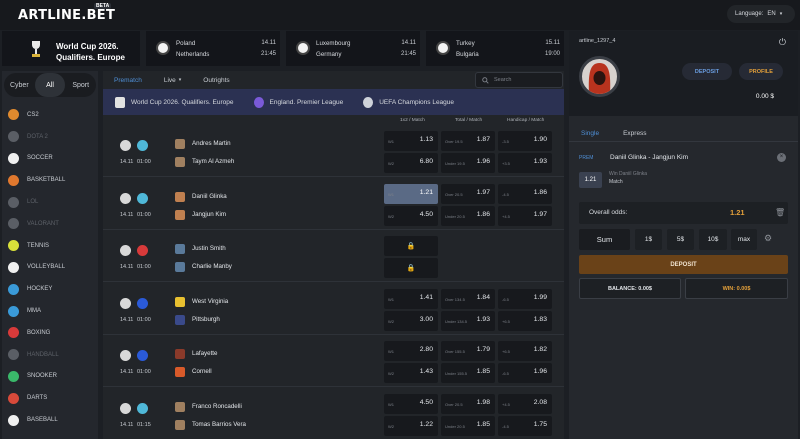 The height and width of the screenshot is (439, 800). What do you see at coordinates (411, 373) in the screenshot?
I see `odds-button: W2 1.43` at bounding box center [411, 373].